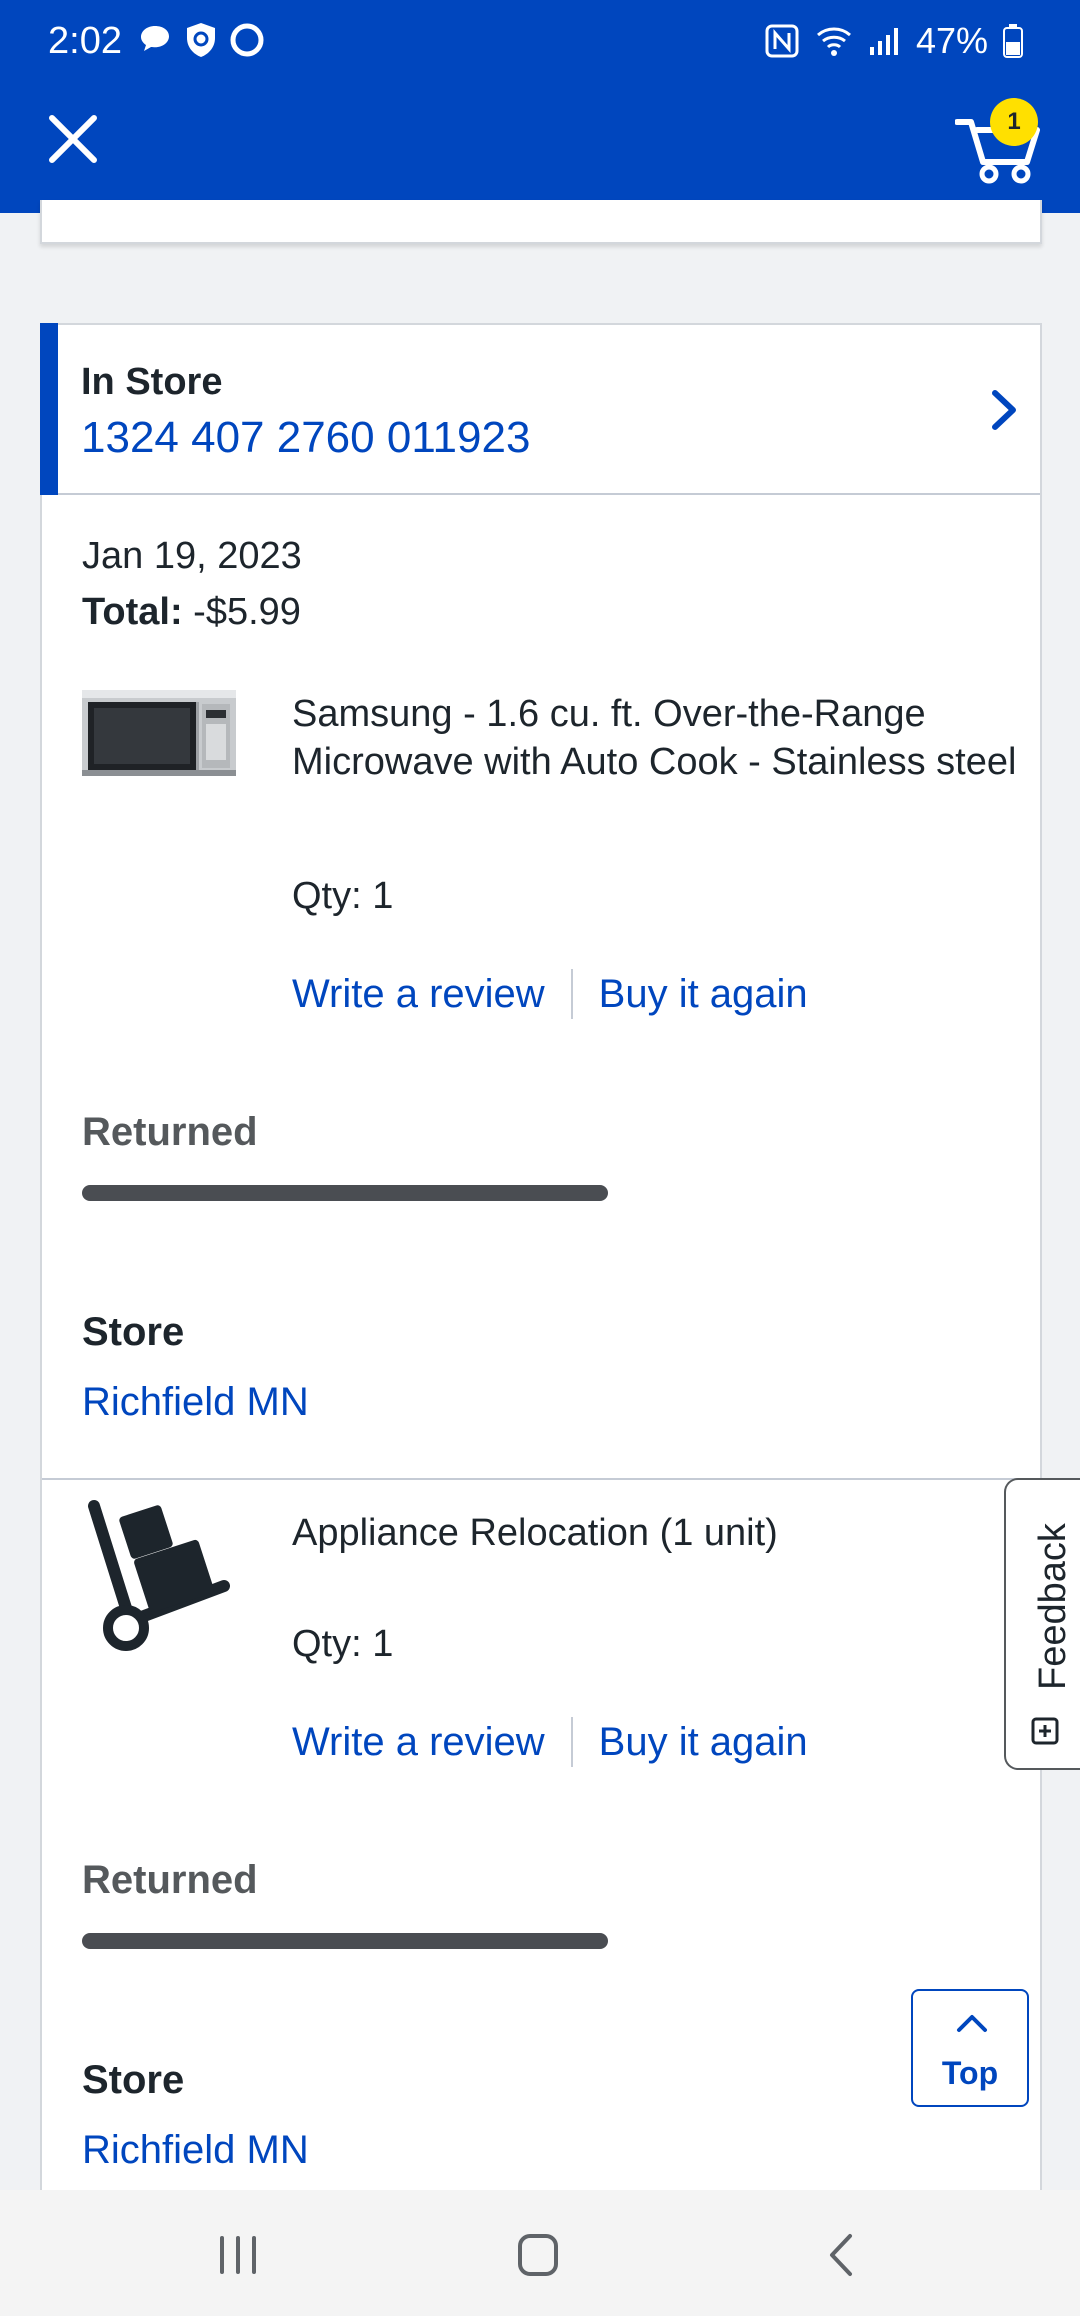 The width and height of the screenshot is (1080, 2316). Describe the element at coordinates (1013, 41) in the screenshot. I see `battery-icon` at that location.